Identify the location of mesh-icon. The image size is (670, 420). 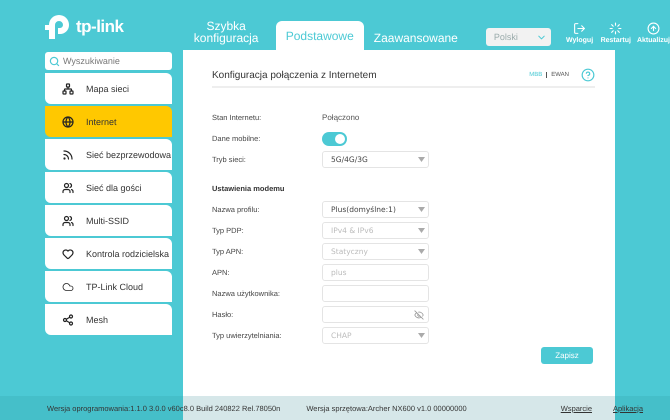
(68, 320).